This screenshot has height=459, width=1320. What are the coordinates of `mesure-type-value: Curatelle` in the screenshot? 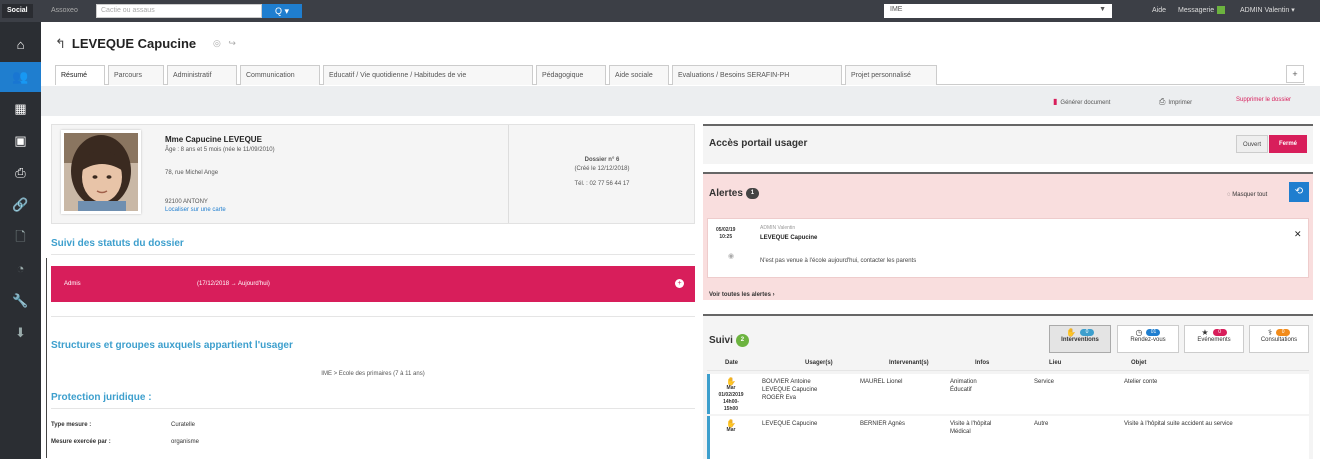 It's located at (183, 425).